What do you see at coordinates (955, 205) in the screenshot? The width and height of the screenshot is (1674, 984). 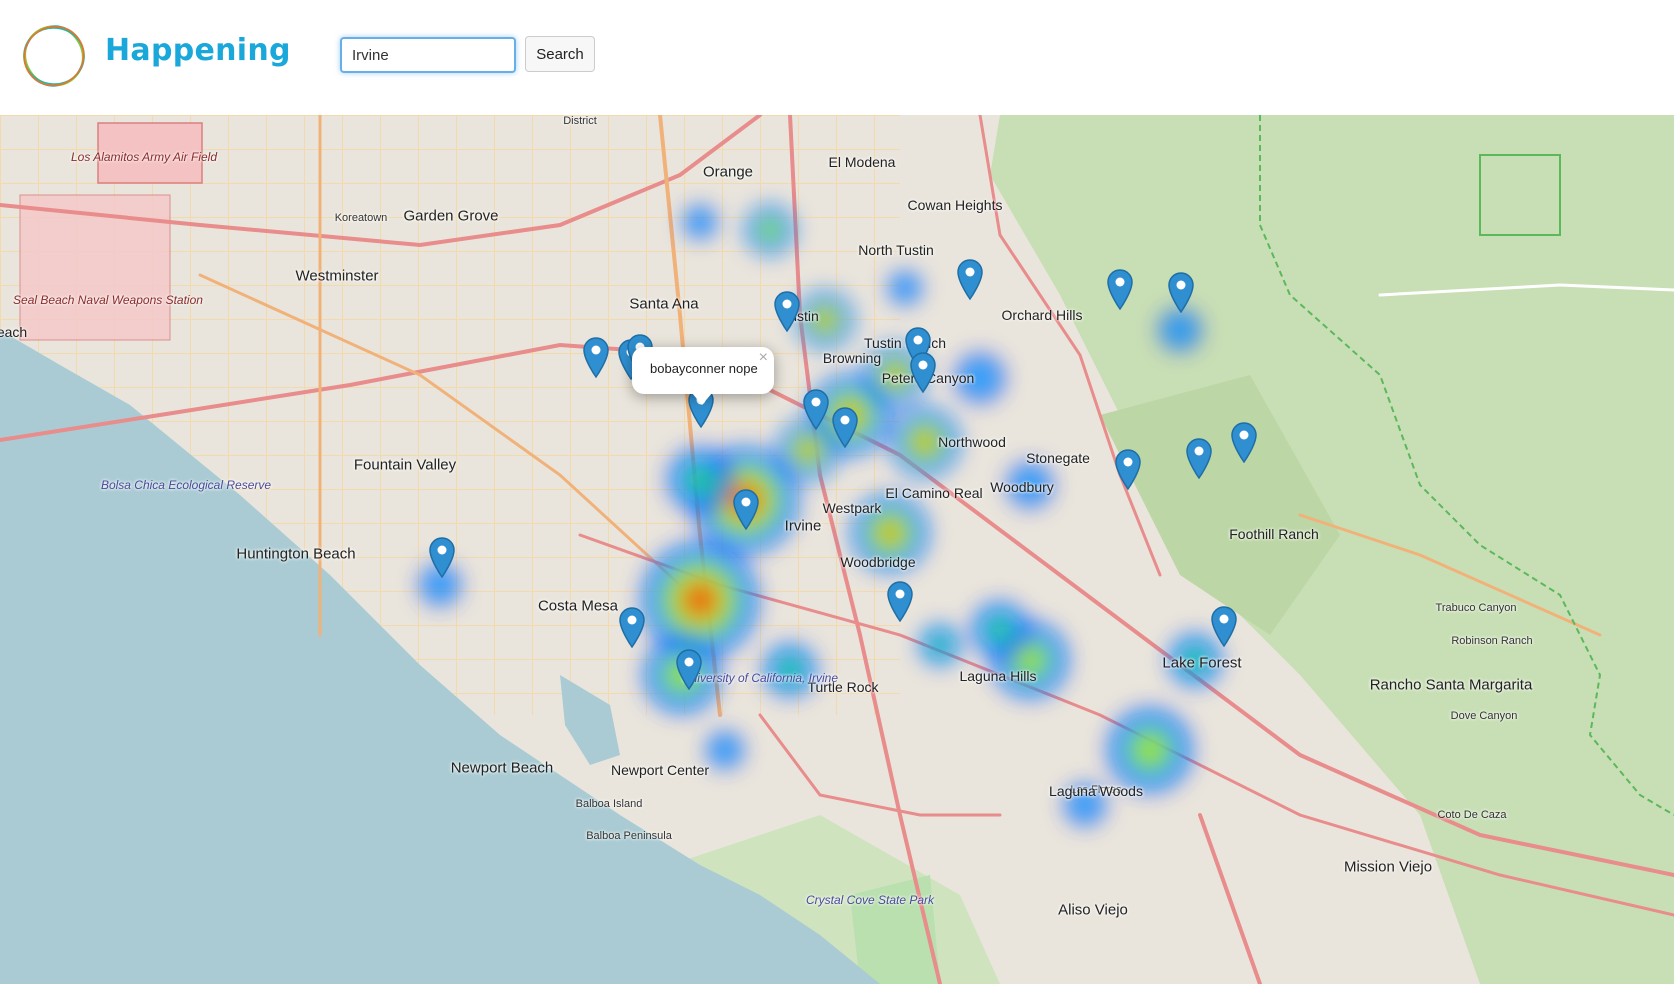 I see `place-label: Cowan Heights` at bounding box center [955, 205].